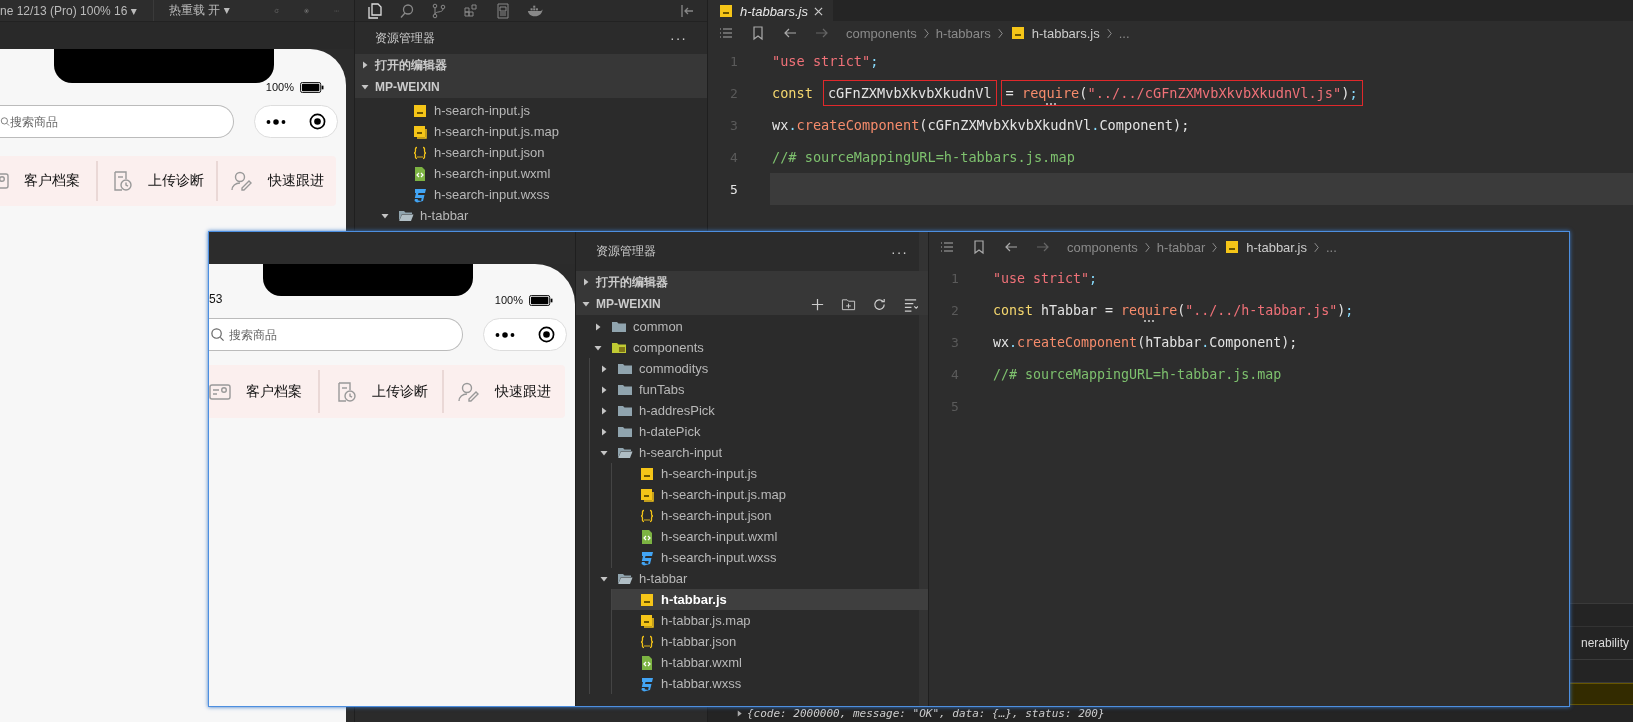 Image resolution: width=1633 pixels, height=722 pixels. Describe the element at coordinates (439, 10) in the screenshot. I see `branch-icon` at that location.